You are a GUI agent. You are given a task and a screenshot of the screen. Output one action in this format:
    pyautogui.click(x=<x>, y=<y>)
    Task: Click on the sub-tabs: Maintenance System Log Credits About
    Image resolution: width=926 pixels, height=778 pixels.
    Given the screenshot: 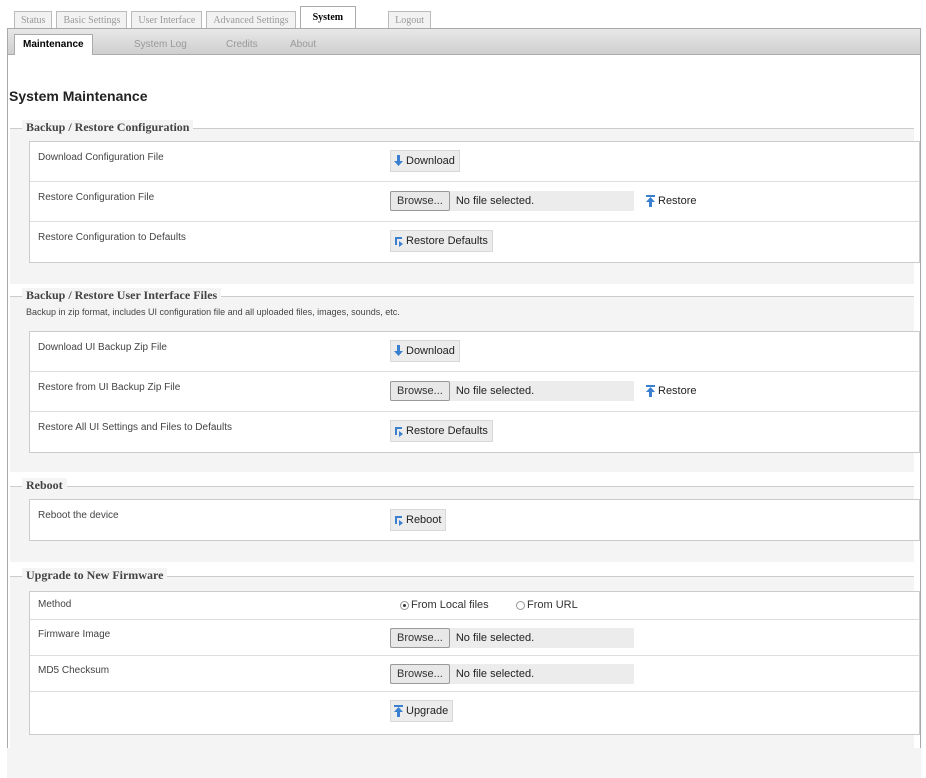 What is the action you would take?
    pyautogui.click(x=464, y=42)
    